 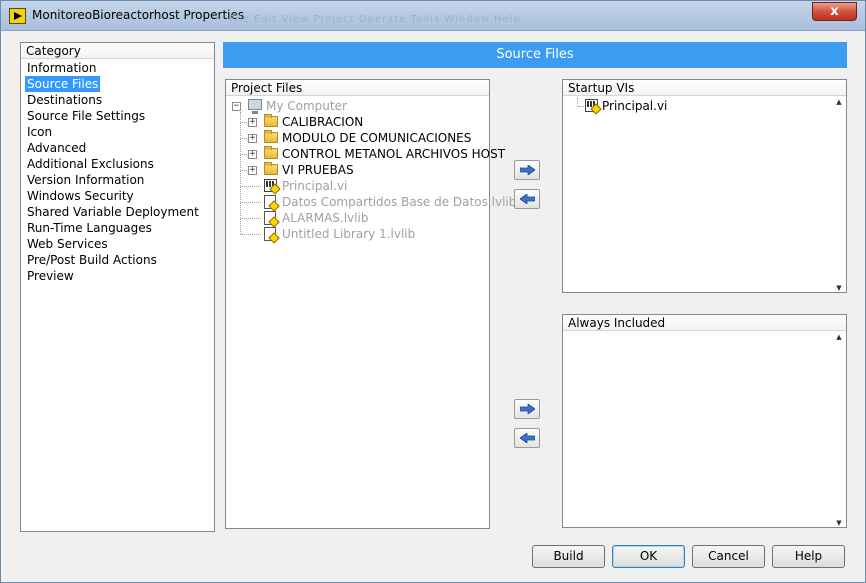 I want to click on list-item: Principal.vi, so click(x=706, y=106).